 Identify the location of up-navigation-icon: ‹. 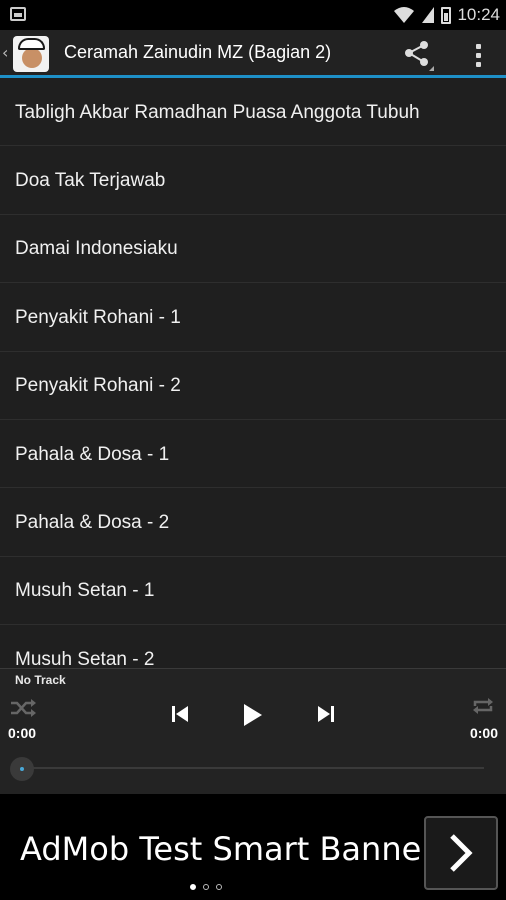
(5, 52).